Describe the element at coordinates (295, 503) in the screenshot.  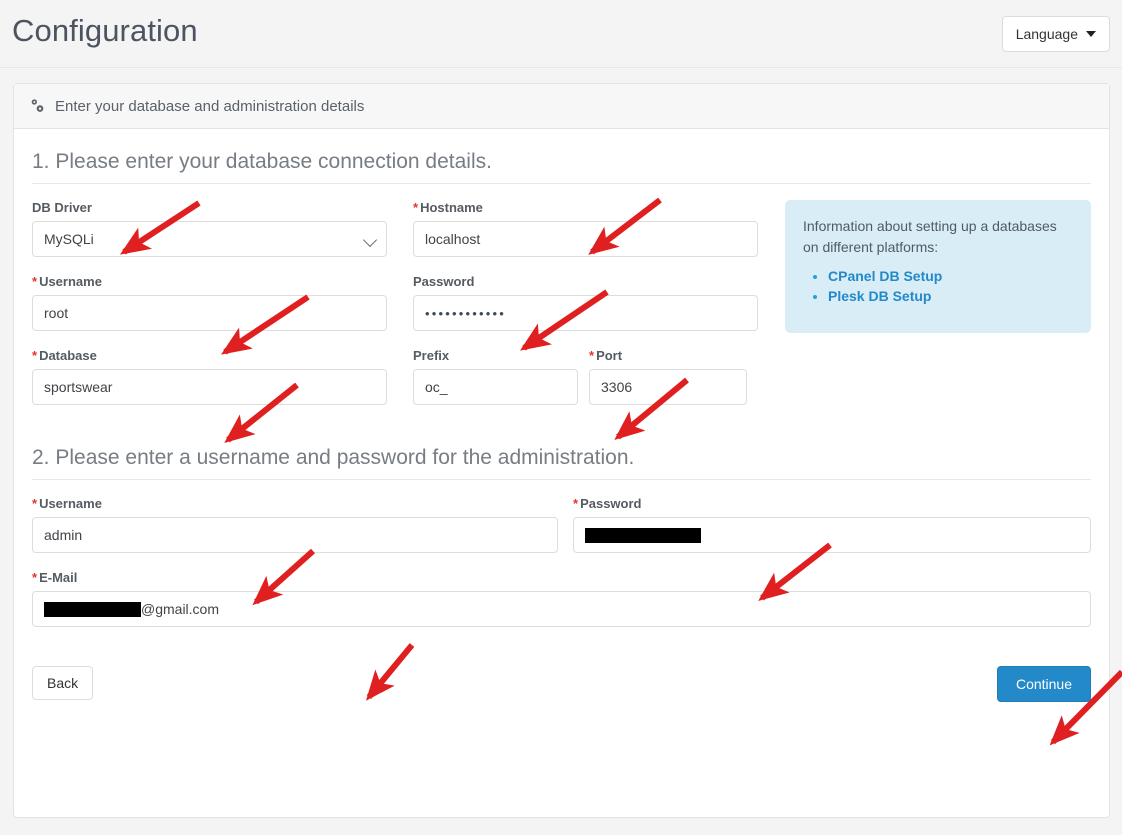
I see `label-admin-username: * Username` at that location.